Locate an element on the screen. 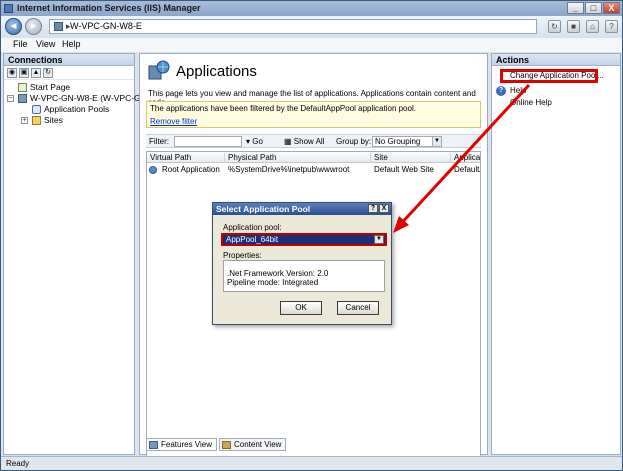 This screenshot has height=471, width=623. tab-content-view: Content View is located at coordinates (253, 444).